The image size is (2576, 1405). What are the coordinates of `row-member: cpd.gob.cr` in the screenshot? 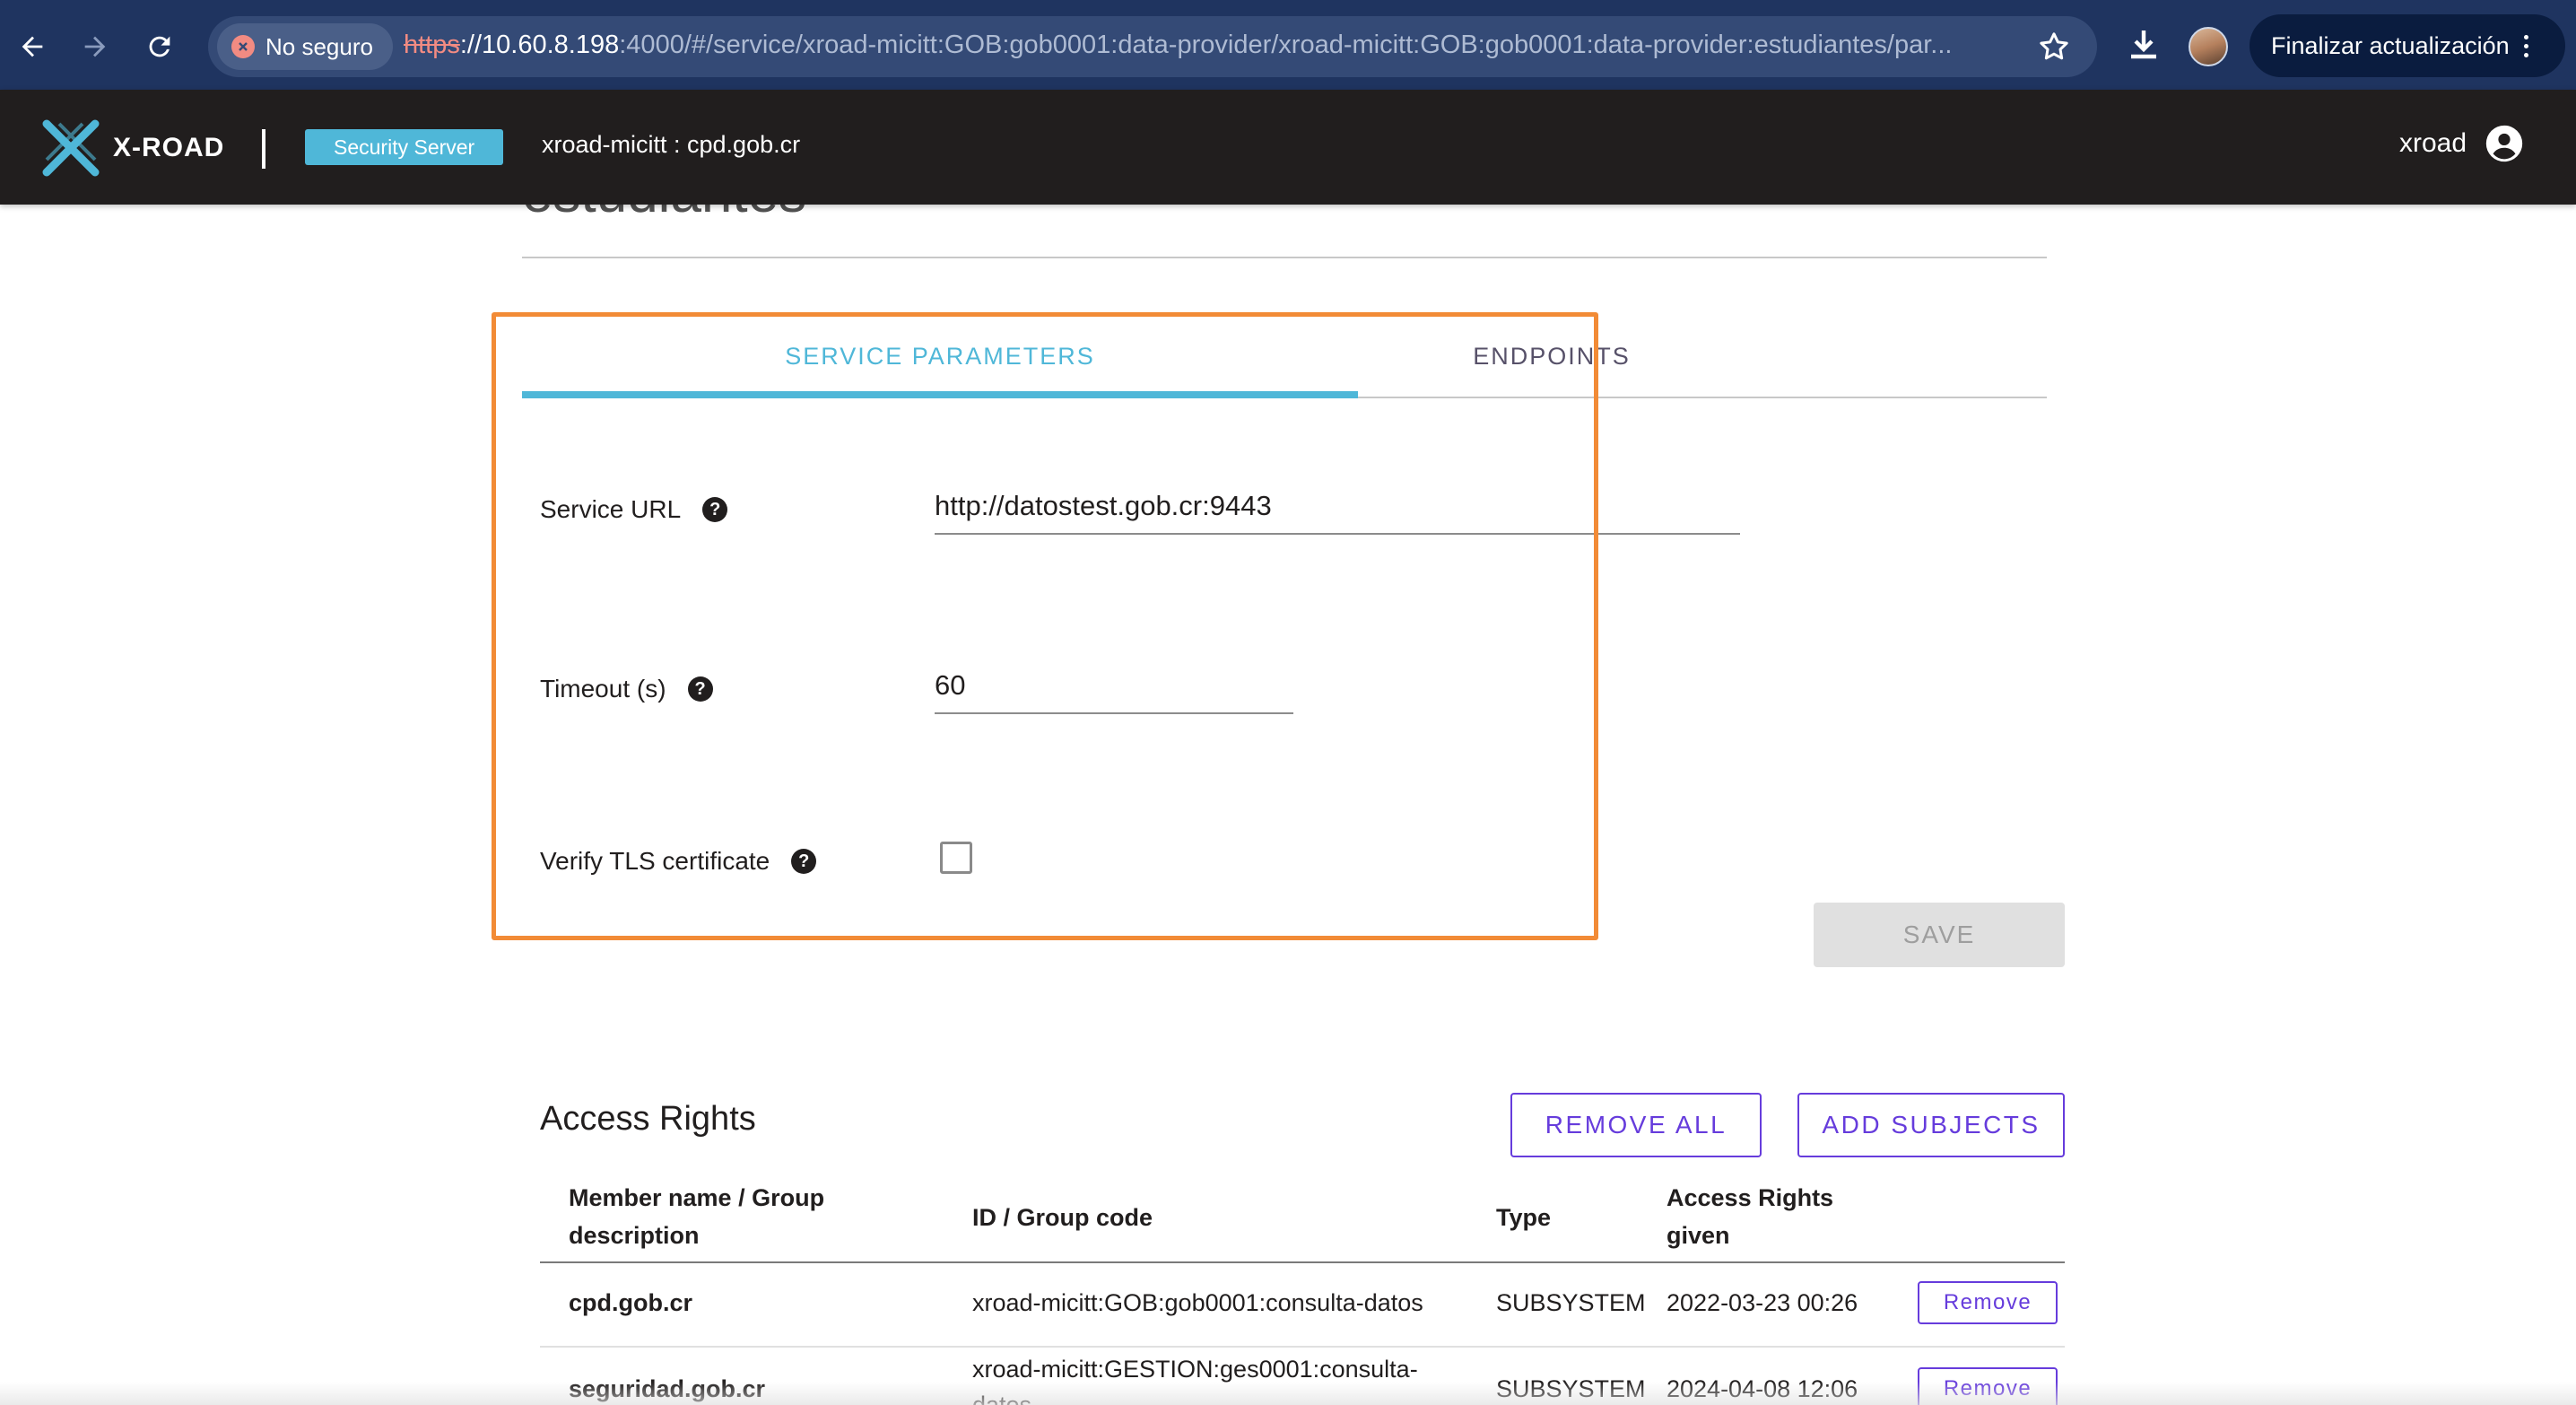 It's located at (631, 1302).